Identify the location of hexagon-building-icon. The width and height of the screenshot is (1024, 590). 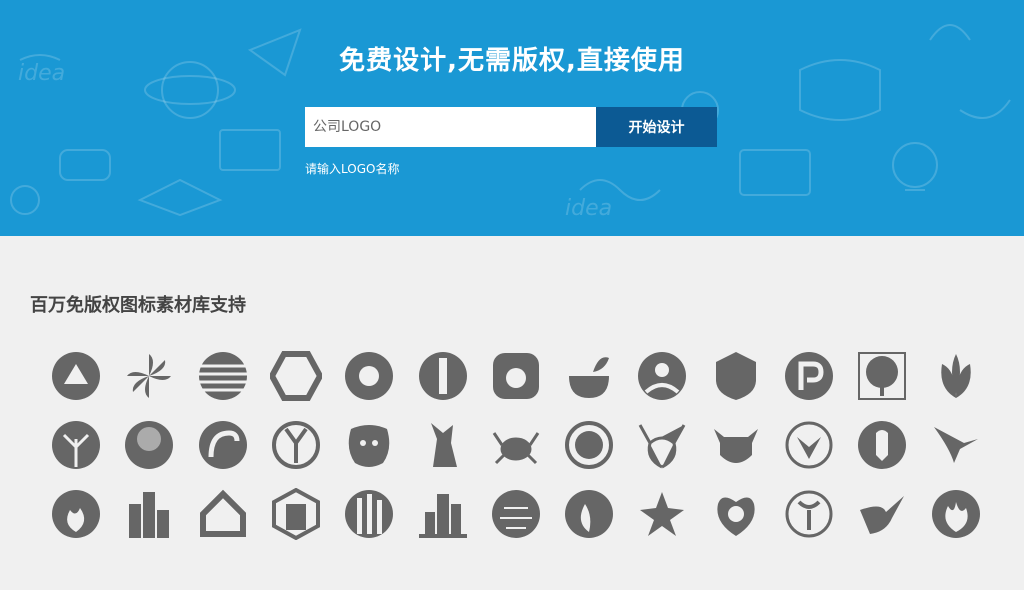
(296, 514).